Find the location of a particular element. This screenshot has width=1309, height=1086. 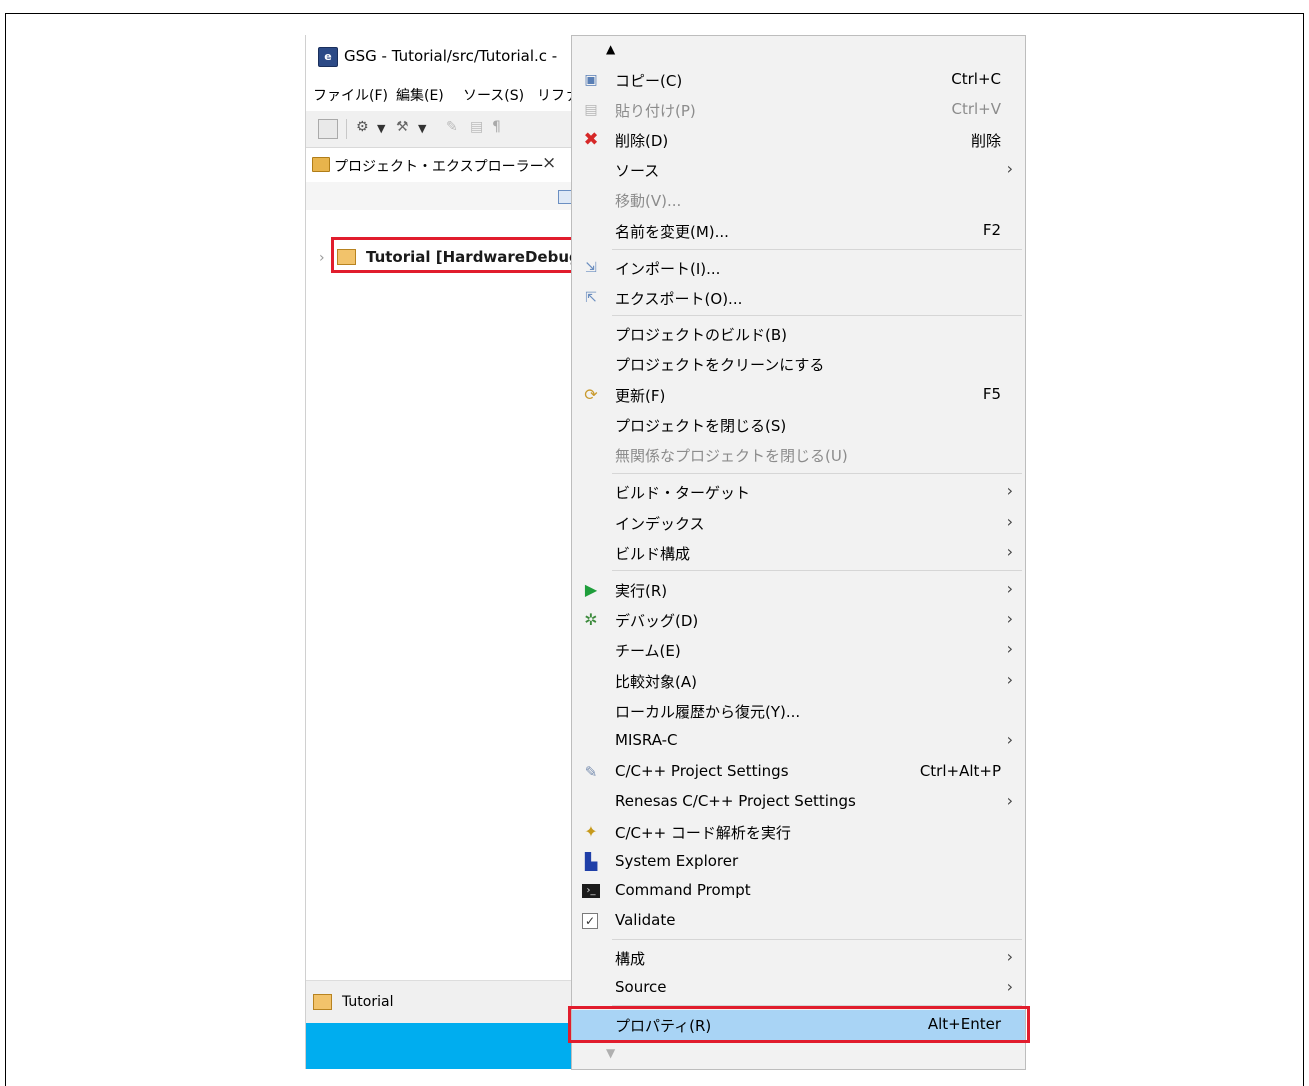

menu-item-label: ビルド・ターゲット is located at coordinates (683, 493).